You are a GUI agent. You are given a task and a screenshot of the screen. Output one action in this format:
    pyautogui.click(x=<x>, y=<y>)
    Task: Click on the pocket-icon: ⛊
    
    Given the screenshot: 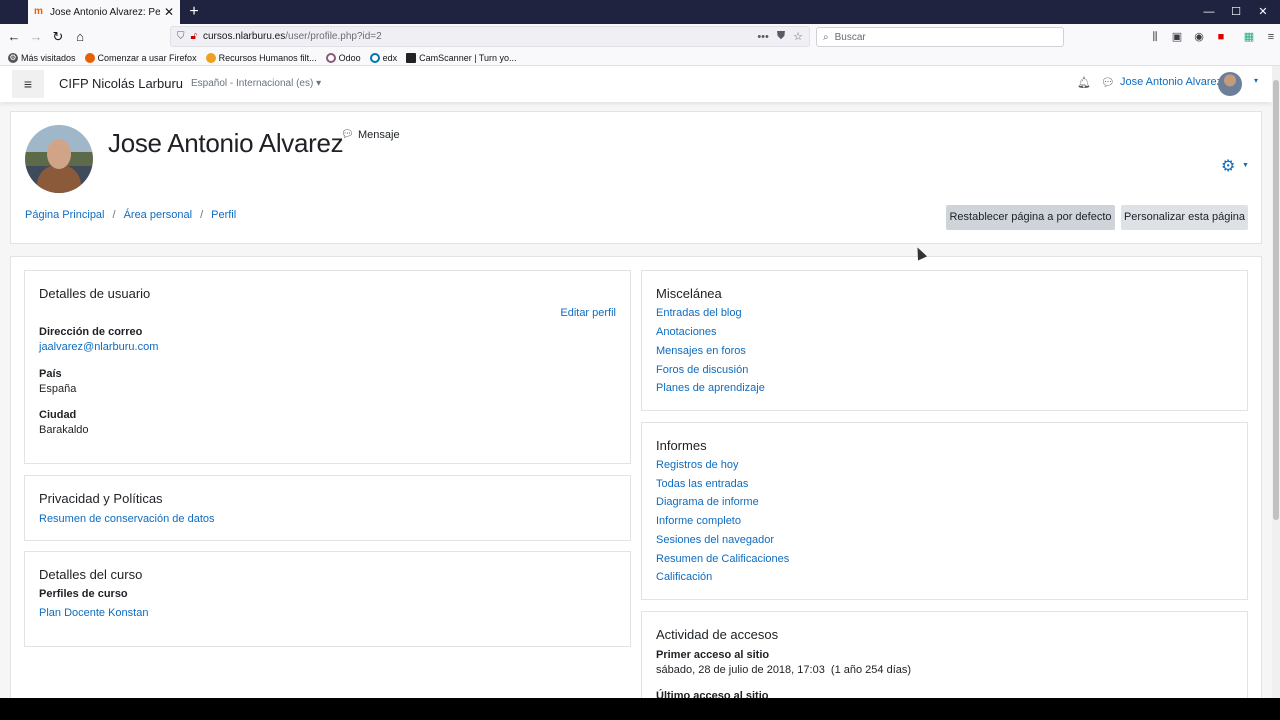 What is the action you would take?
    pyautogui.click(x=781, y=36)
    